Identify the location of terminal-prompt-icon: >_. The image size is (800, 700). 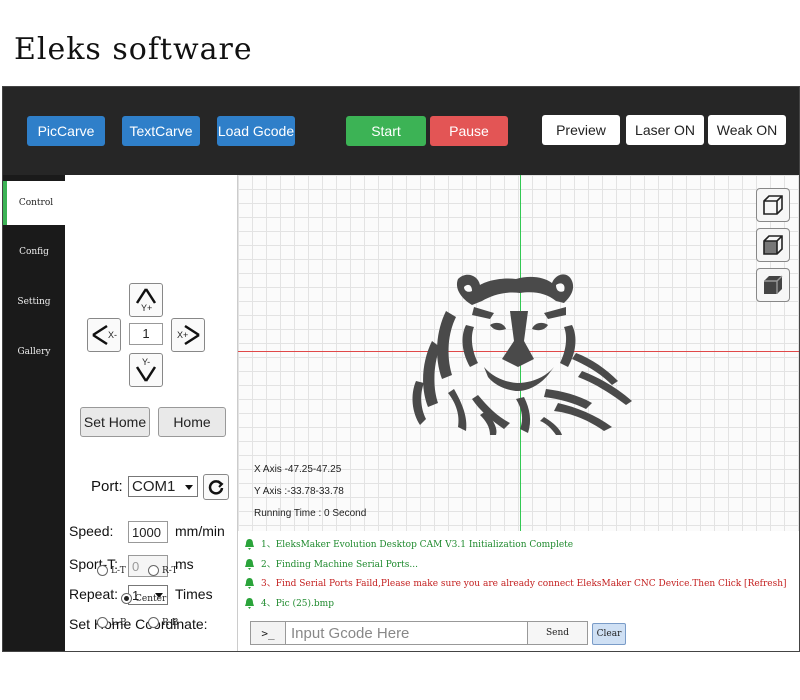
(268, 633).